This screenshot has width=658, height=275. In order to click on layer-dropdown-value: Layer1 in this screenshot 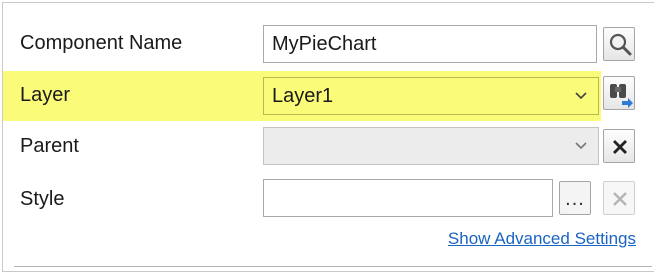, I will do `click(303, 96)`.